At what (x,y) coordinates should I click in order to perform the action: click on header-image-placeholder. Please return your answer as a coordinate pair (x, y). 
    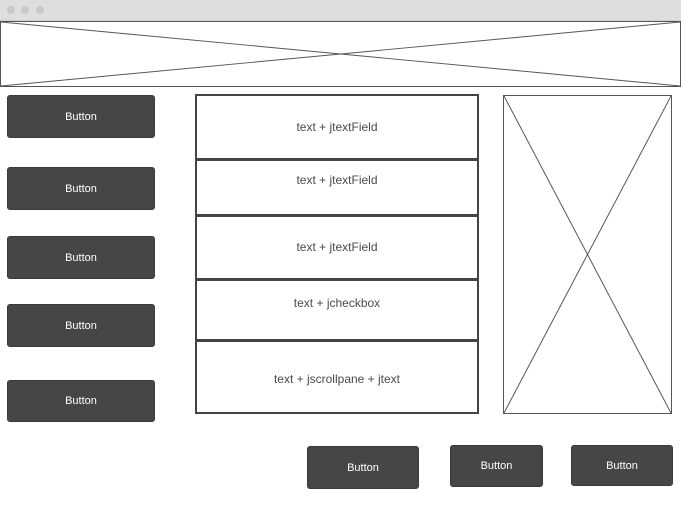
    Looking at the image, I should click on (340, 54).